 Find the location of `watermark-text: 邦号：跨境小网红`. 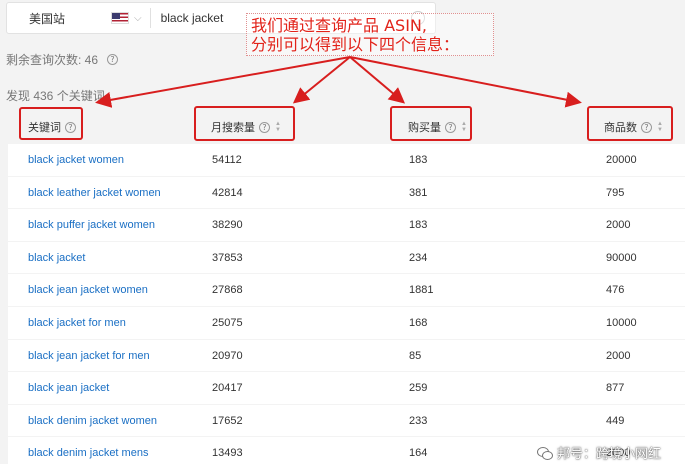

watermark-text: 邦号：跨境小网红 is located at coordinates (609, 454).